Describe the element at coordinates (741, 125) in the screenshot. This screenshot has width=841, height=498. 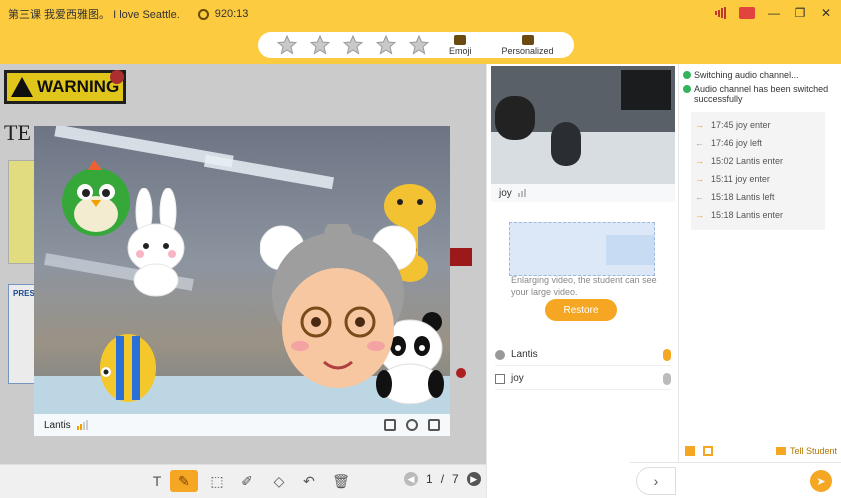
I see `log-text: 17:45 joy enter` at that location.